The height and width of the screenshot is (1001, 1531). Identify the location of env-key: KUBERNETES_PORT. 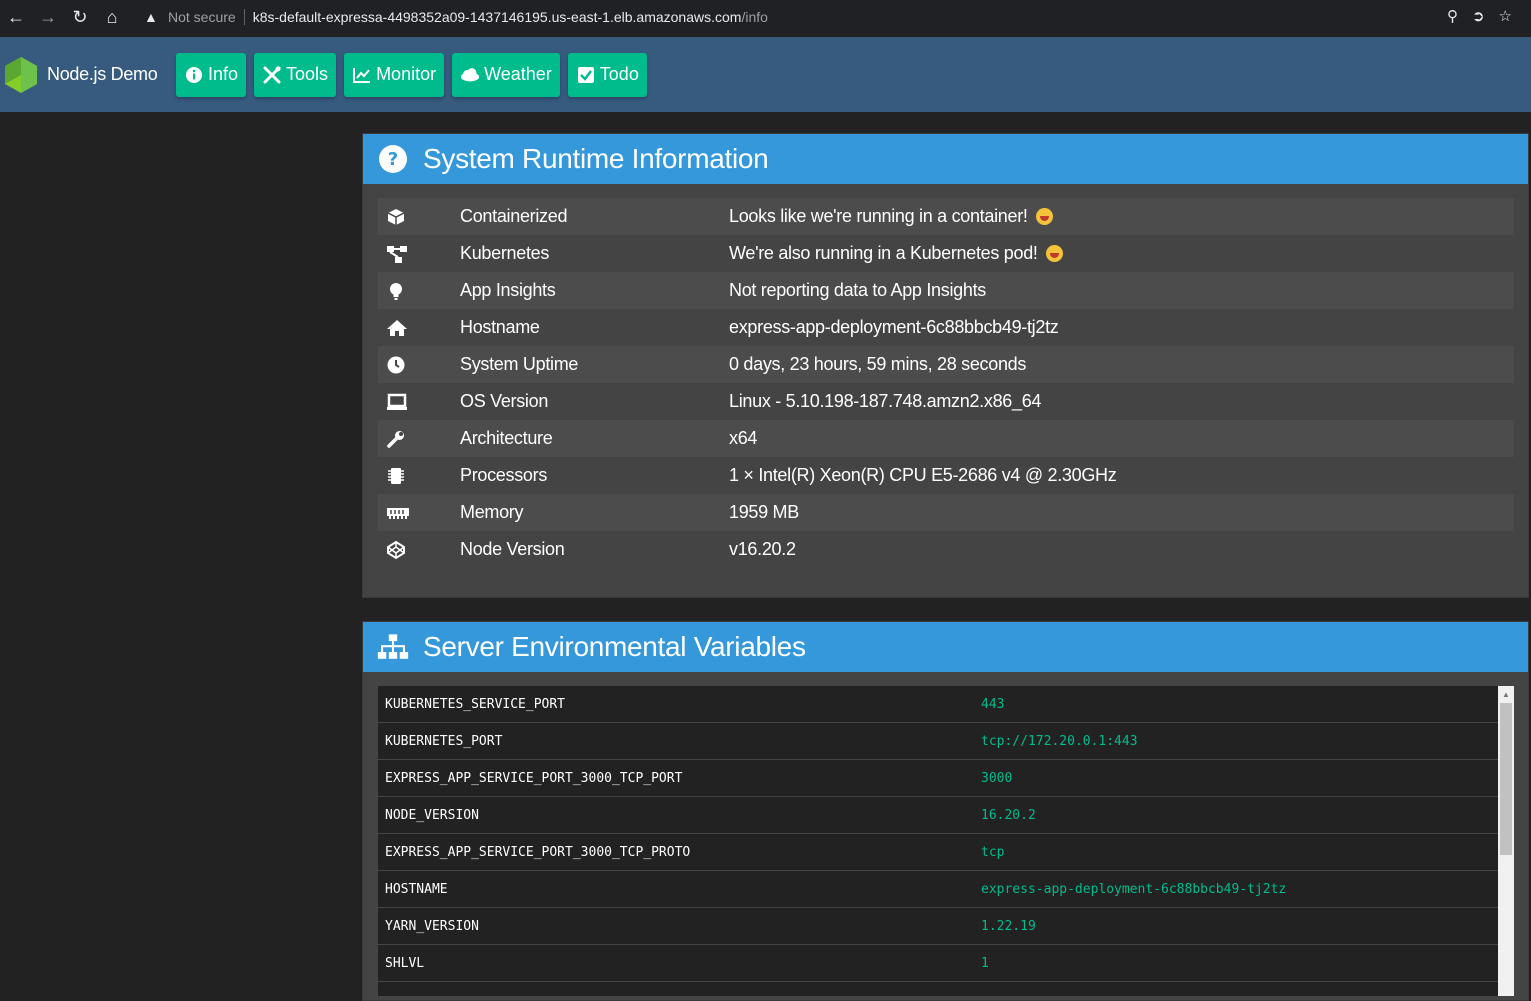
(444, 741).